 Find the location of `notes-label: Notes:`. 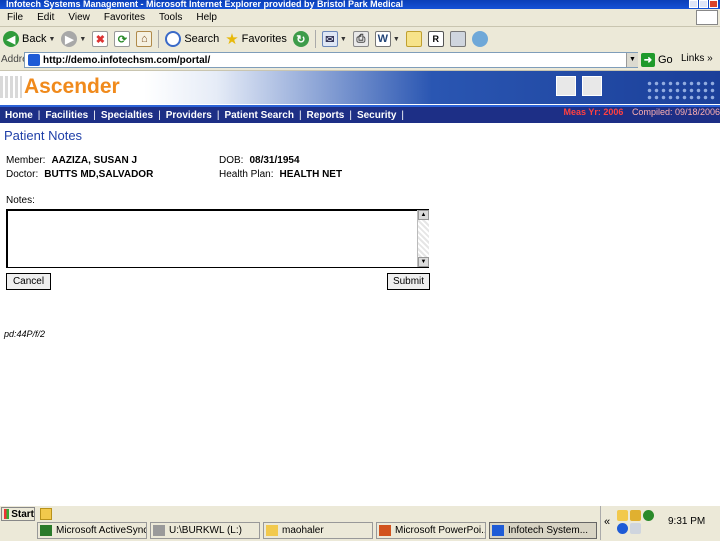

notes-label: Notes: is located at coordinates (20, 200).